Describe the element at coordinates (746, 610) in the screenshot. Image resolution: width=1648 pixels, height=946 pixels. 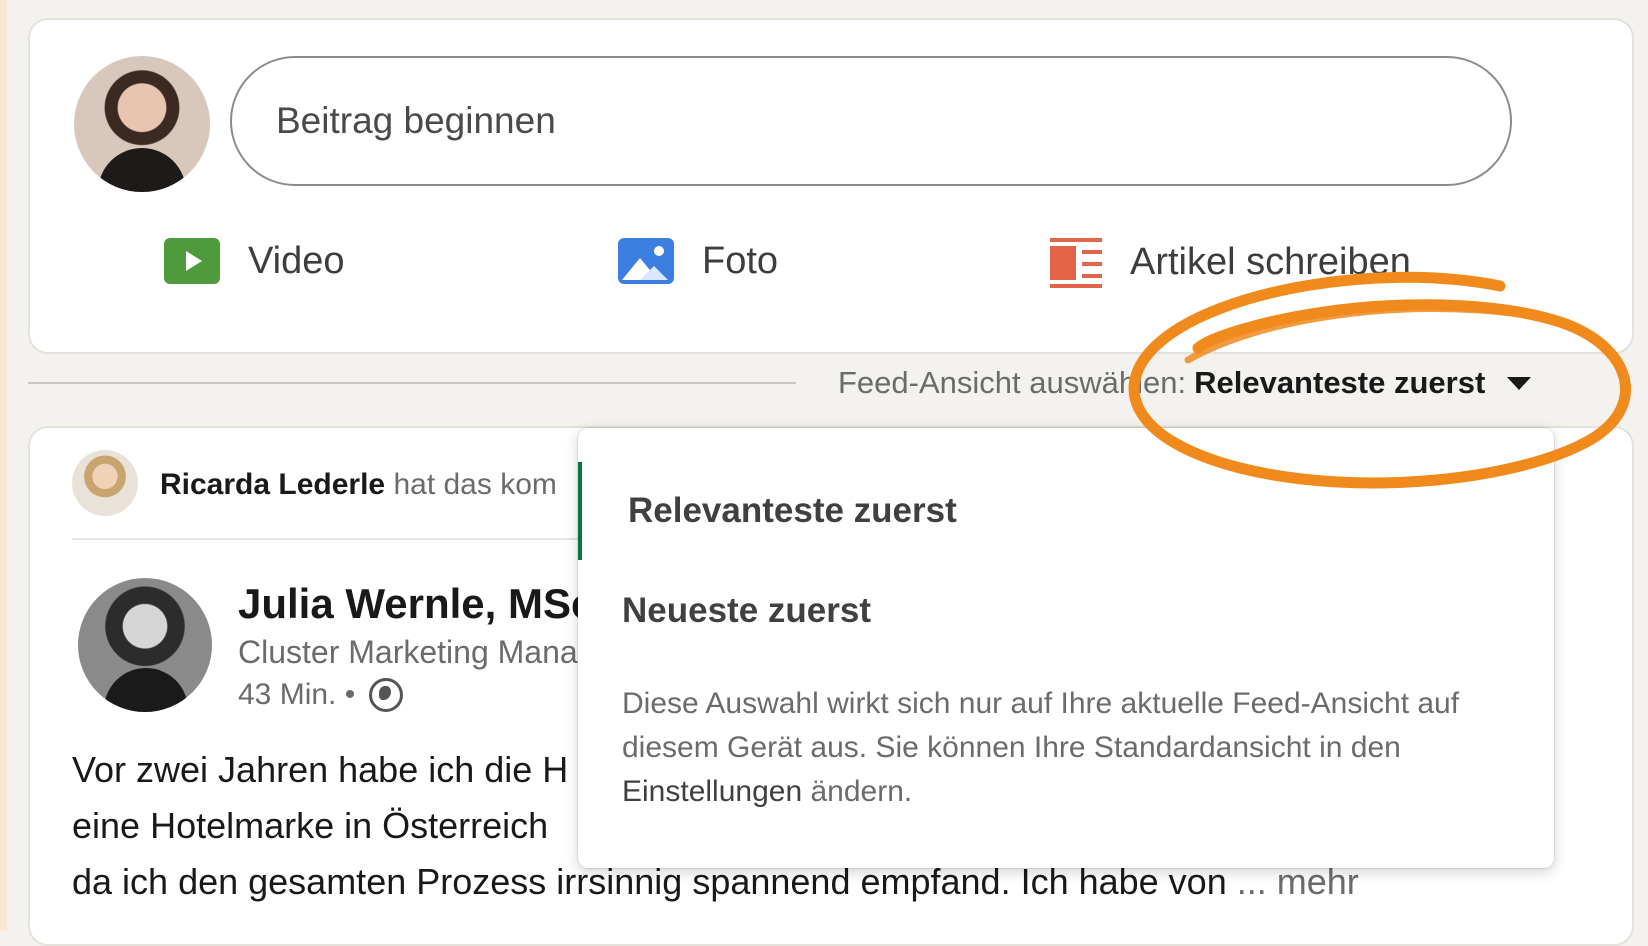
I see `sort-option-label: Neueste zuerst` at that location.